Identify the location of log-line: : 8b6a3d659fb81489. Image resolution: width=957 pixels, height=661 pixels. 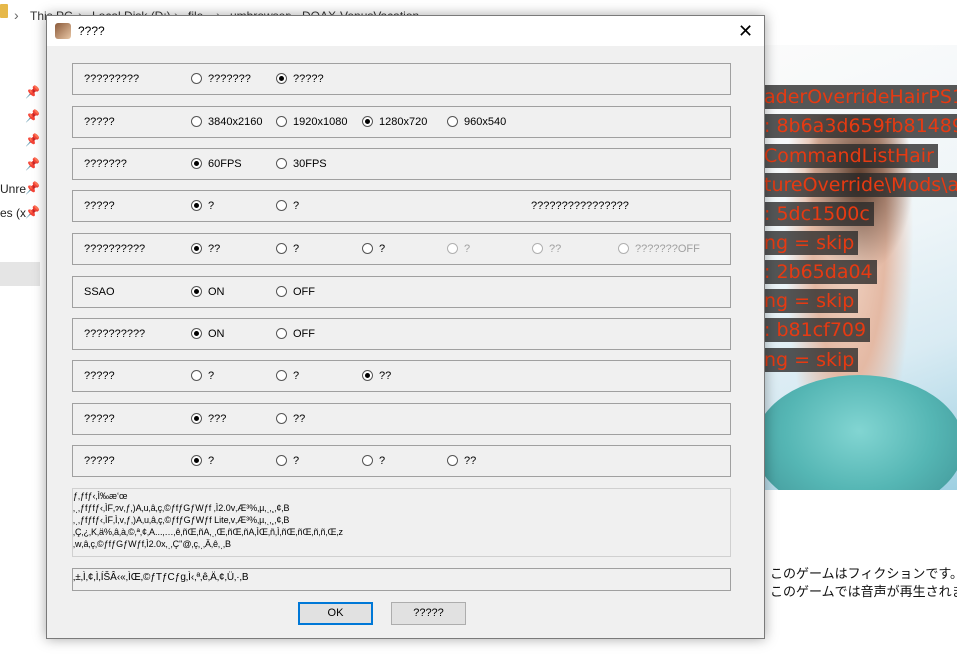
(860, 126).